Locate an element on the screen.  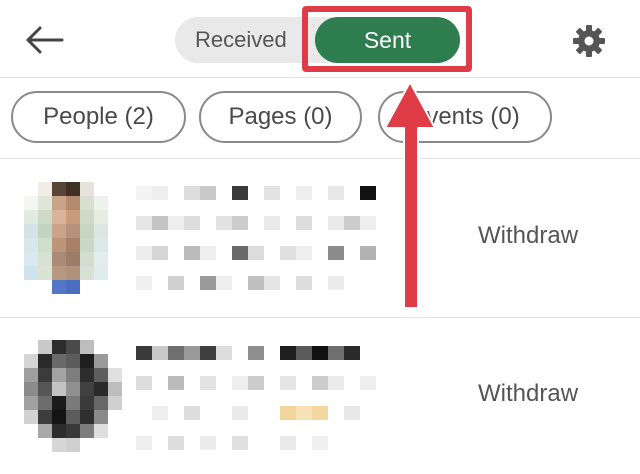
gear-icon is located at coordinates (589, 41).